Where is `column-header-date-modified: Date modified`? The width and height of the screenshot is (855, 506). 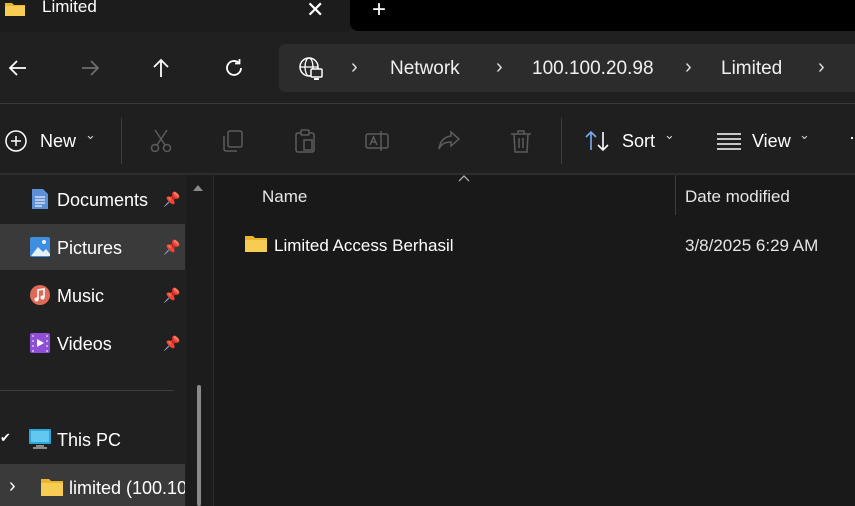 column-header-date-modified: Date modified is located at coordinates (737, 197).